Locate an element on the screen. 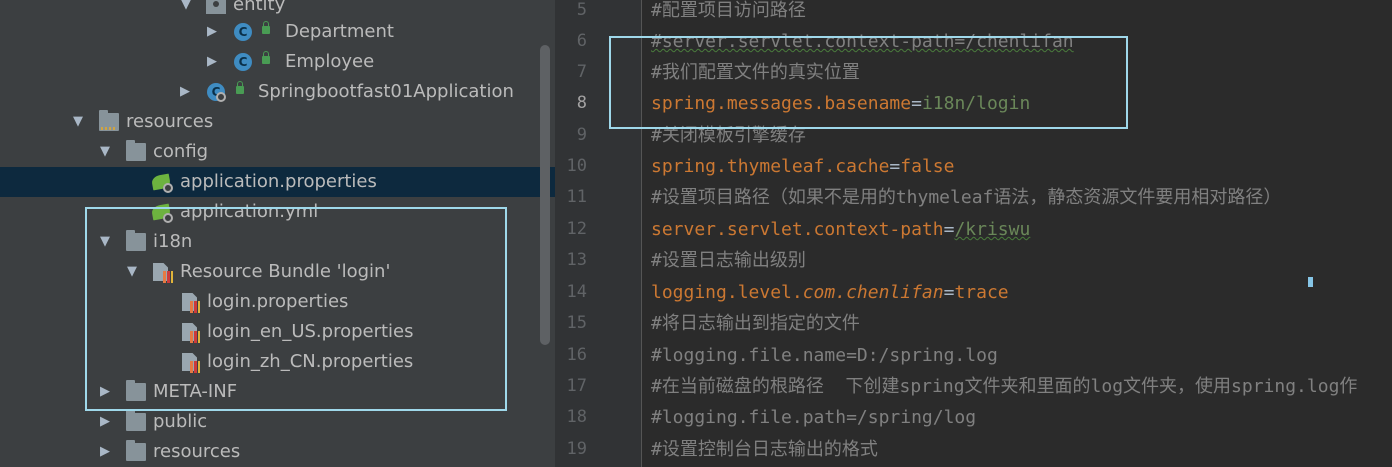 The image size is (1392, 467). code-line-property: spring.messages.basename=i18n/login is located at coordinates (840, 103).